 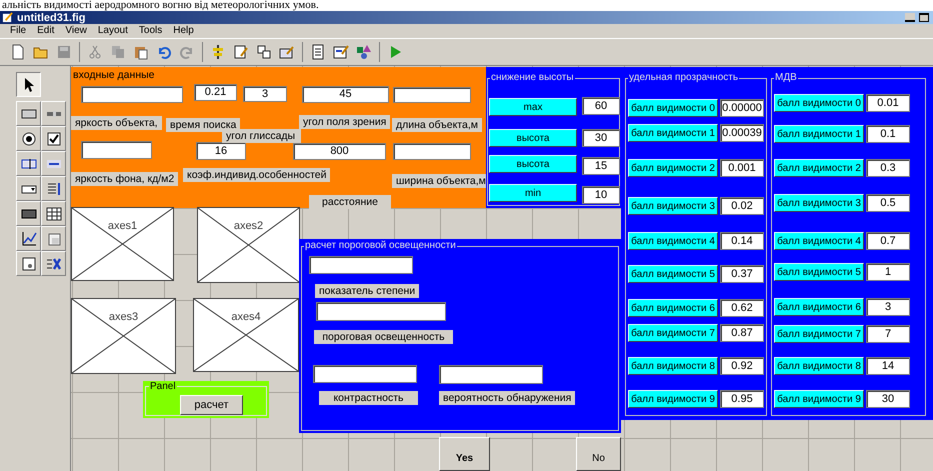 I want to click on input-field: 10, so click(x=601, y=195).